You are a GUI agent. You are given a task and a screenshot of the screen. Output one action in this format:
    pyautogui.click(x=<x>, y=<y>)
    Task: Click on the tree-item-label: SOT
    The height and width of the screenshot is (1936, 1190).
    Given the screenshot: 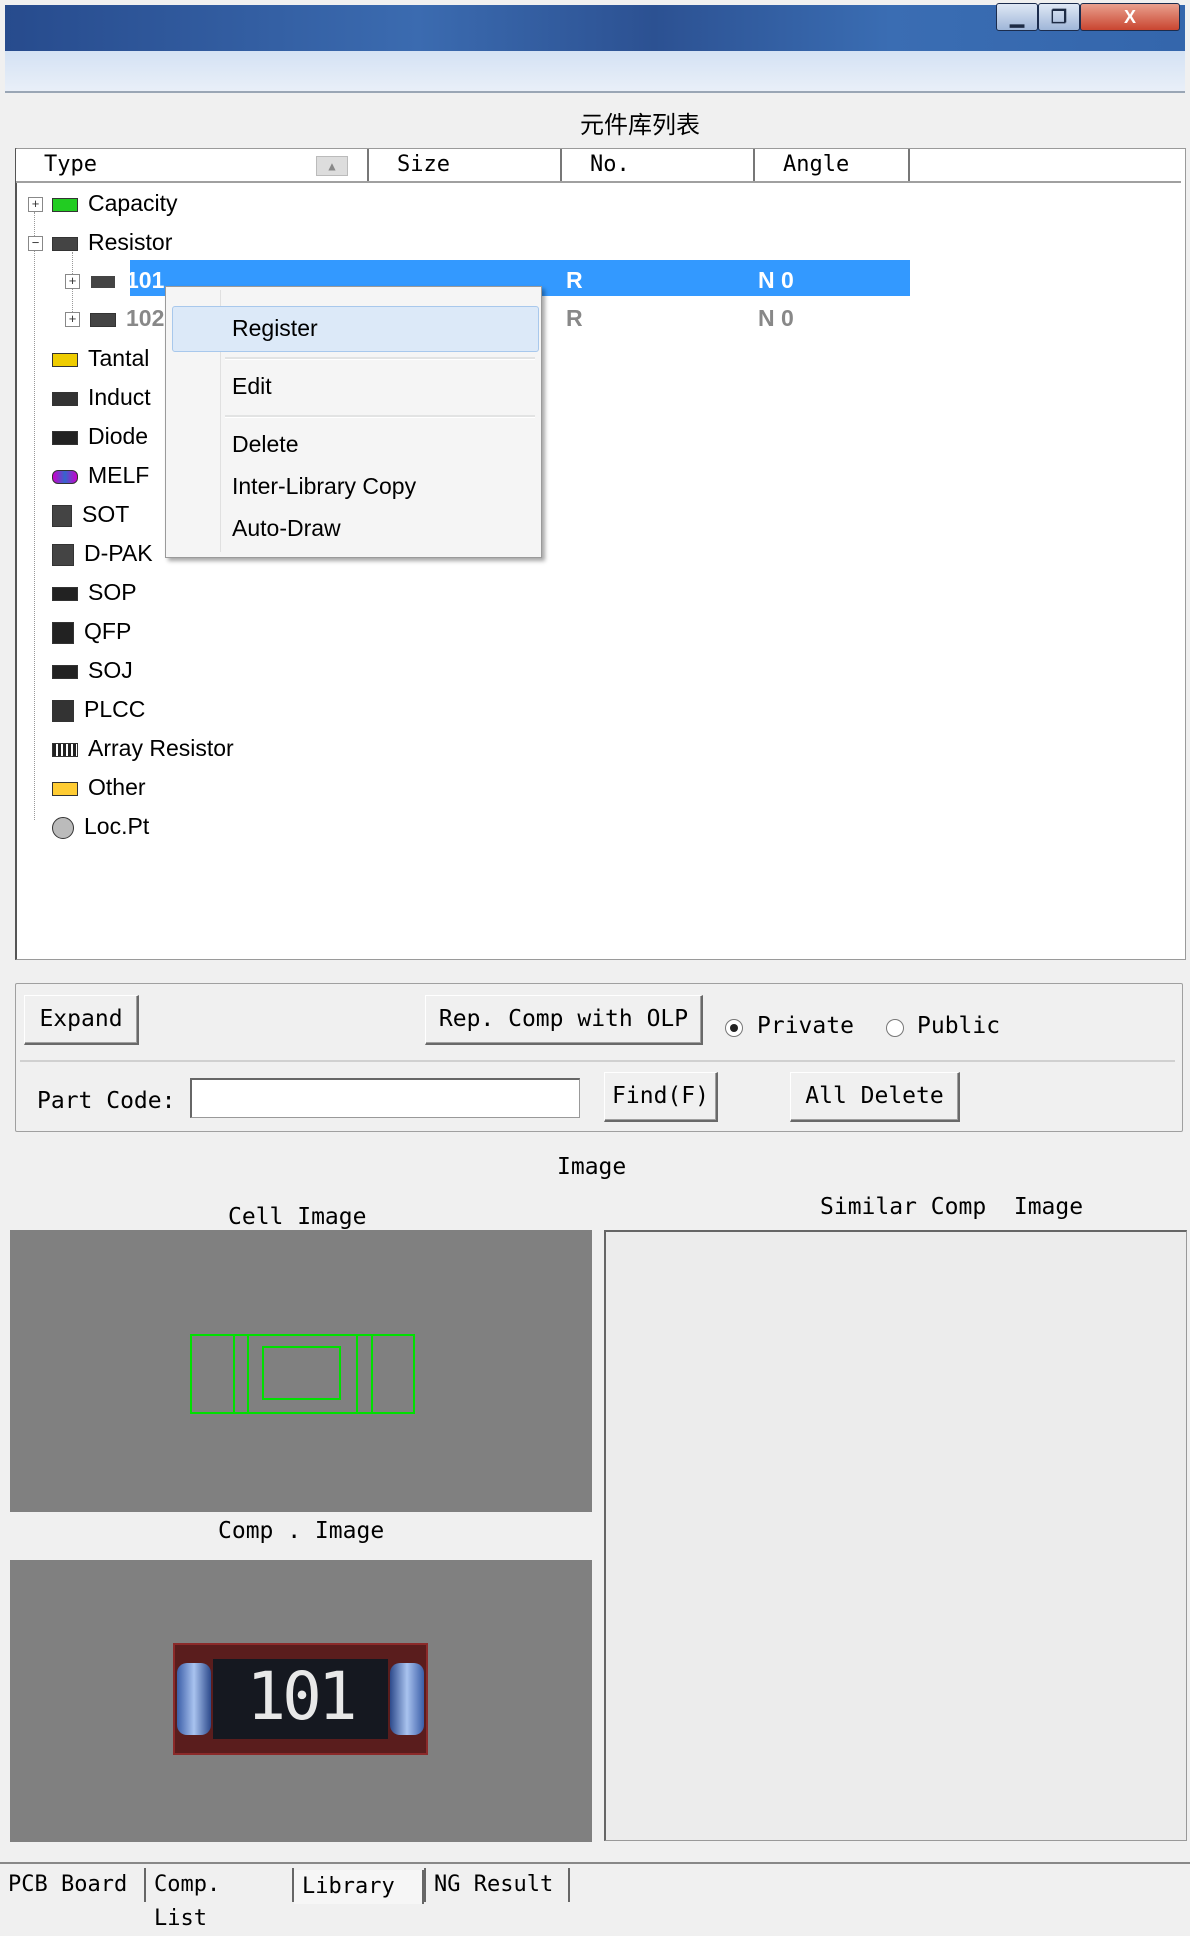 What is the action you would take?
    pyautogui.click(x=106, y=514)
    